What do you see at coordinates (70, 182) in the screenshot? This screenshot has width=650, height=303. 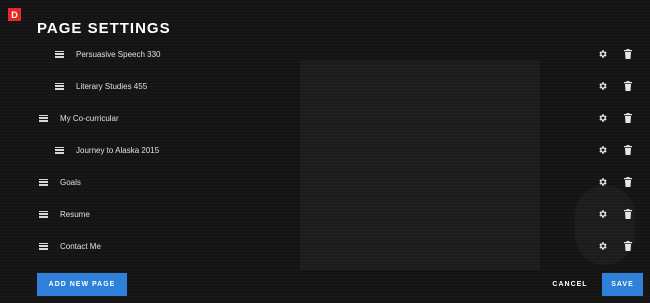 I see `page-row-label: Goals` at bounding box center [70, 182].